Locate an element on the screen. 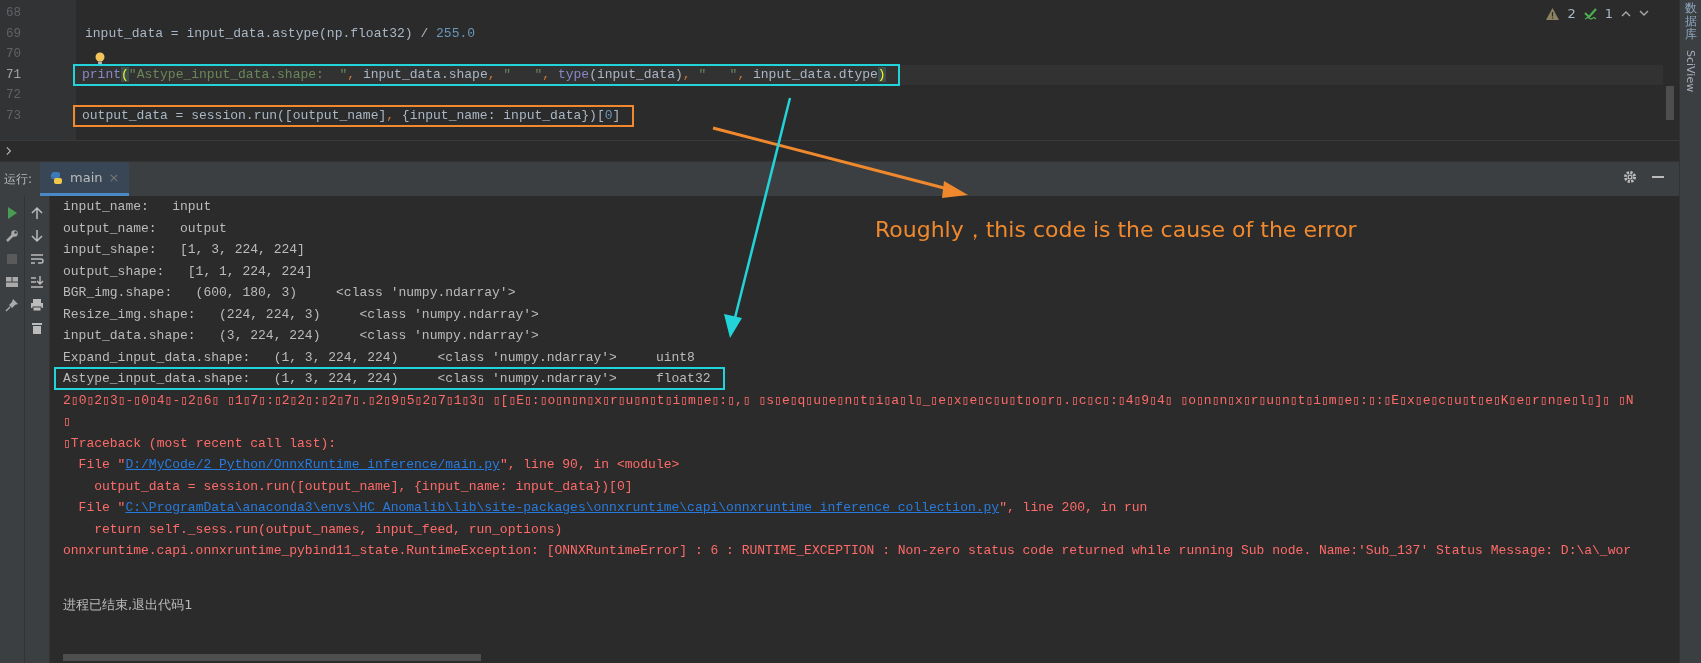 Image resolution: width=1701 pixels, height=663 pixels. python-icon is located at coordinates (57, 177).